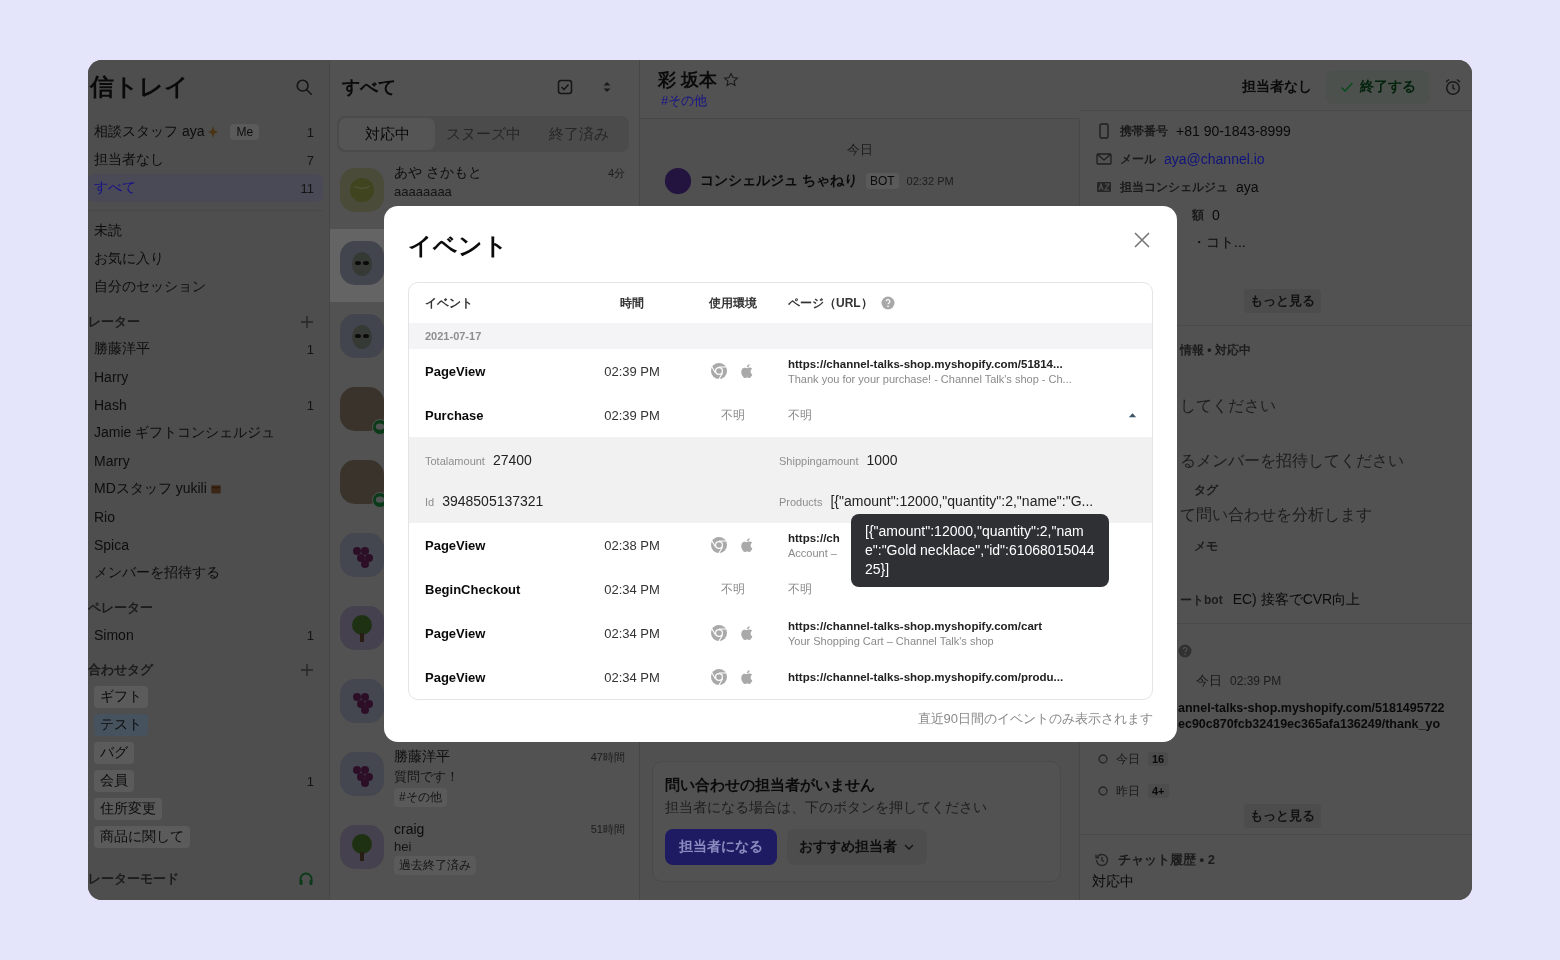 The width and height of the screenshot is (1560, 960). I want to click on url-text: annel-talks-shop.myshopify.com/5181495722, so click(1312, 708).